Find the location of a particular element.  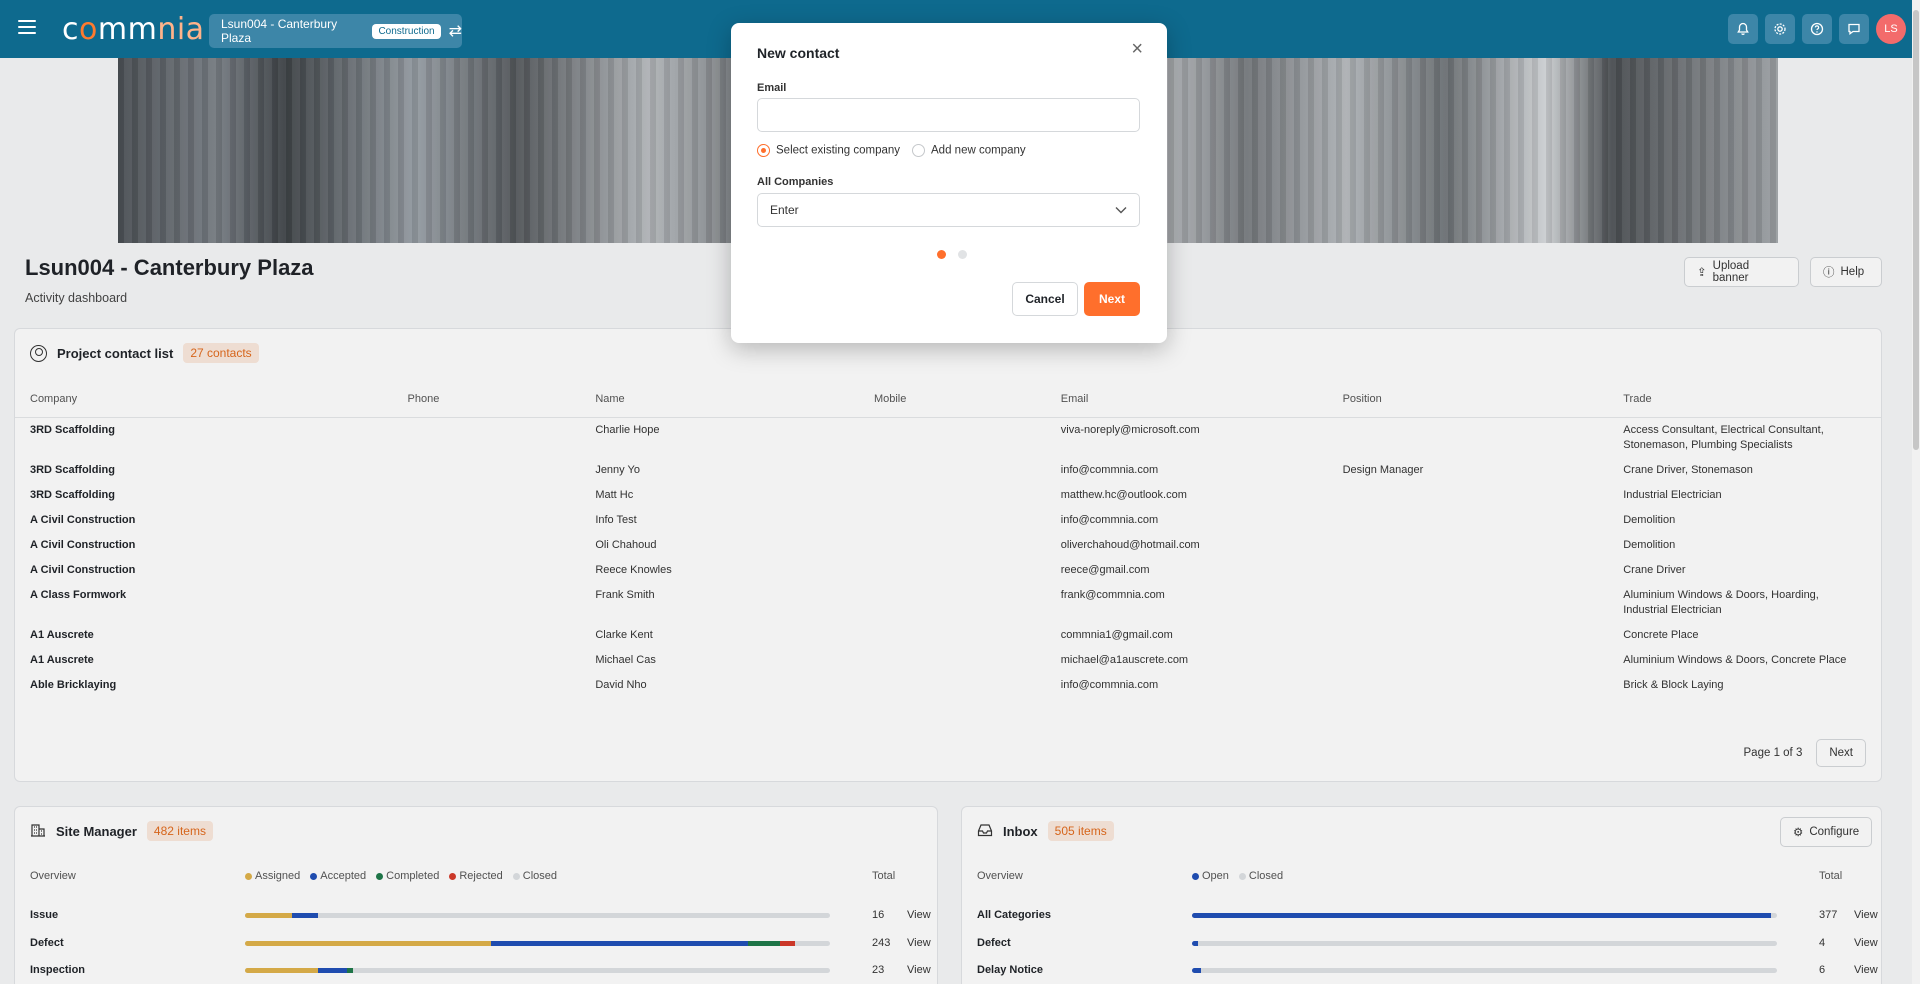

table-cell: Crane Driver is located at coordinates (1654, 569).